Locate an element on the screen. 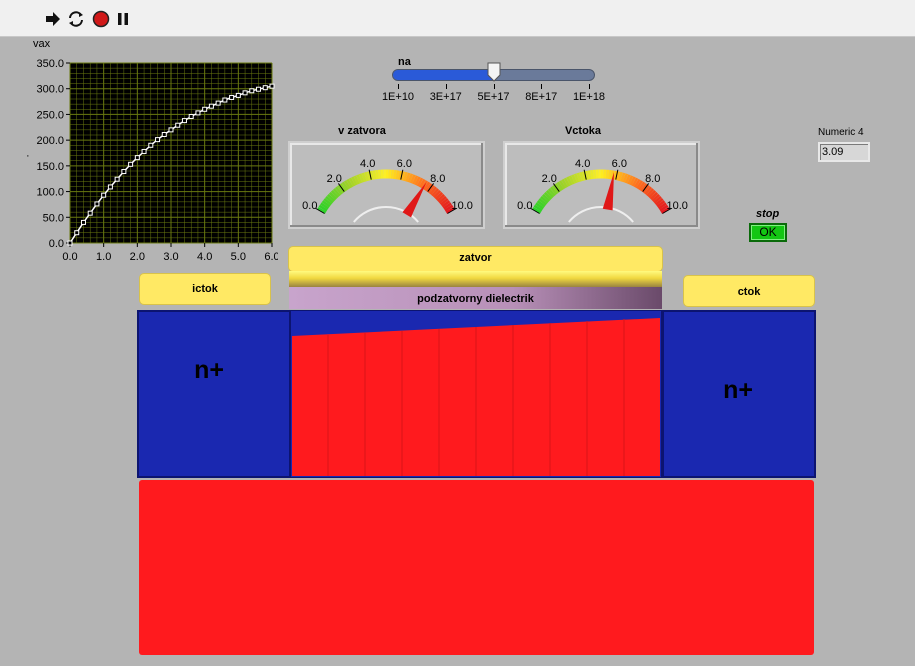 The width and height of the screenshot is (915, 666). y-tick-label: 100.0 is located at coordinates (50, 193).